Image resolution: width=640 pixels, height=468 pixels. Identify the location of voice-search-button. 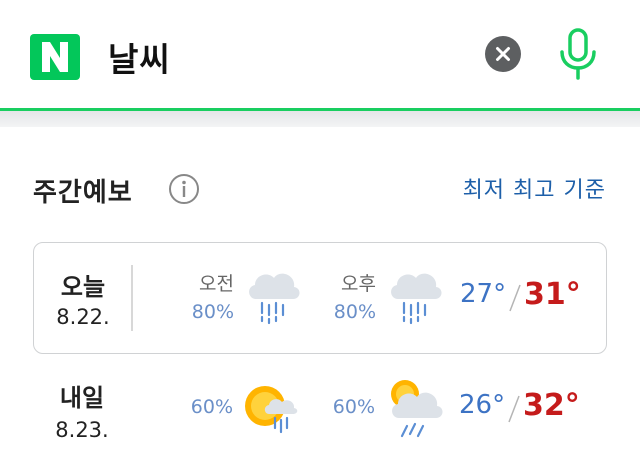
(578, 55).